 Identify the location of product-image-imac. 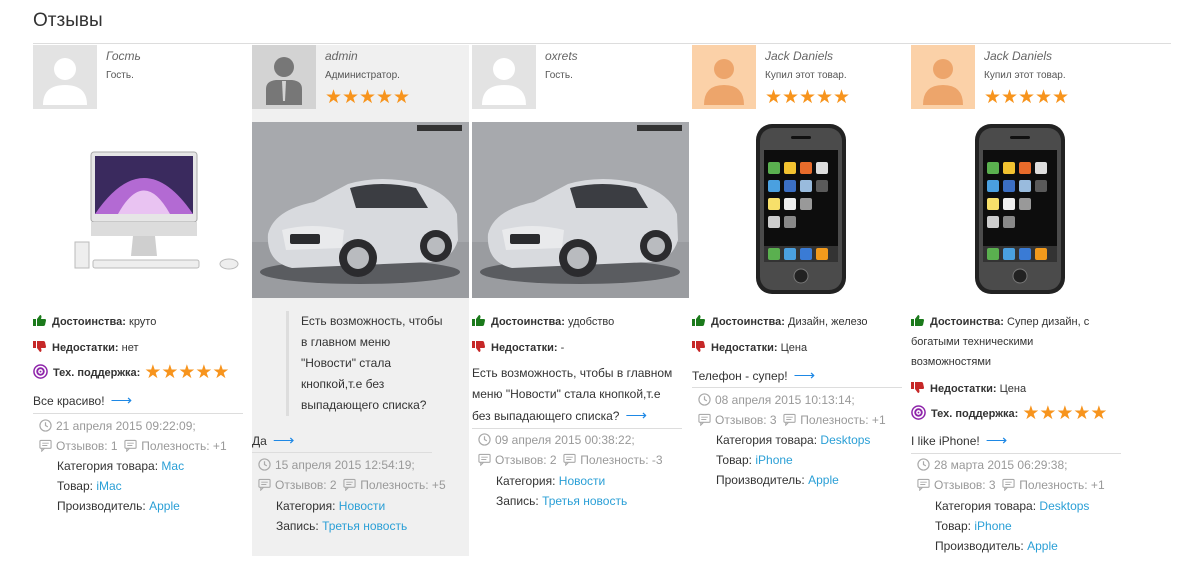
(141, 210).